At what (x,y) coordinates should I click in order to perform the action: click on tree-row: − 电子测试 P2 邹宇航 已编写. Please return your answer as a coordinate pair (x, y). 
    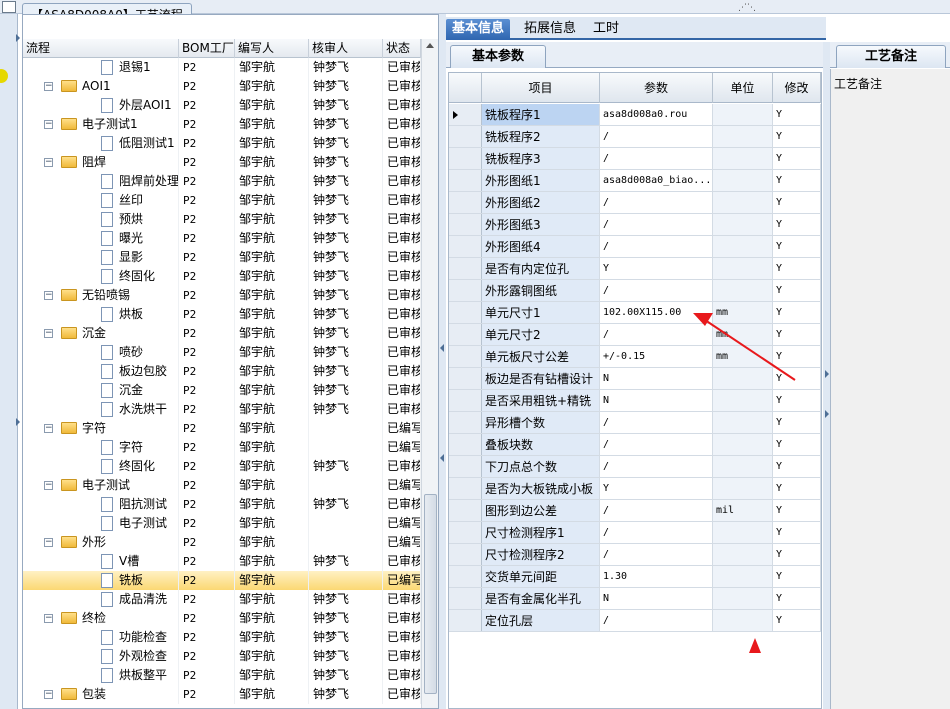
    Looking at the image, I should click on (222, 485).